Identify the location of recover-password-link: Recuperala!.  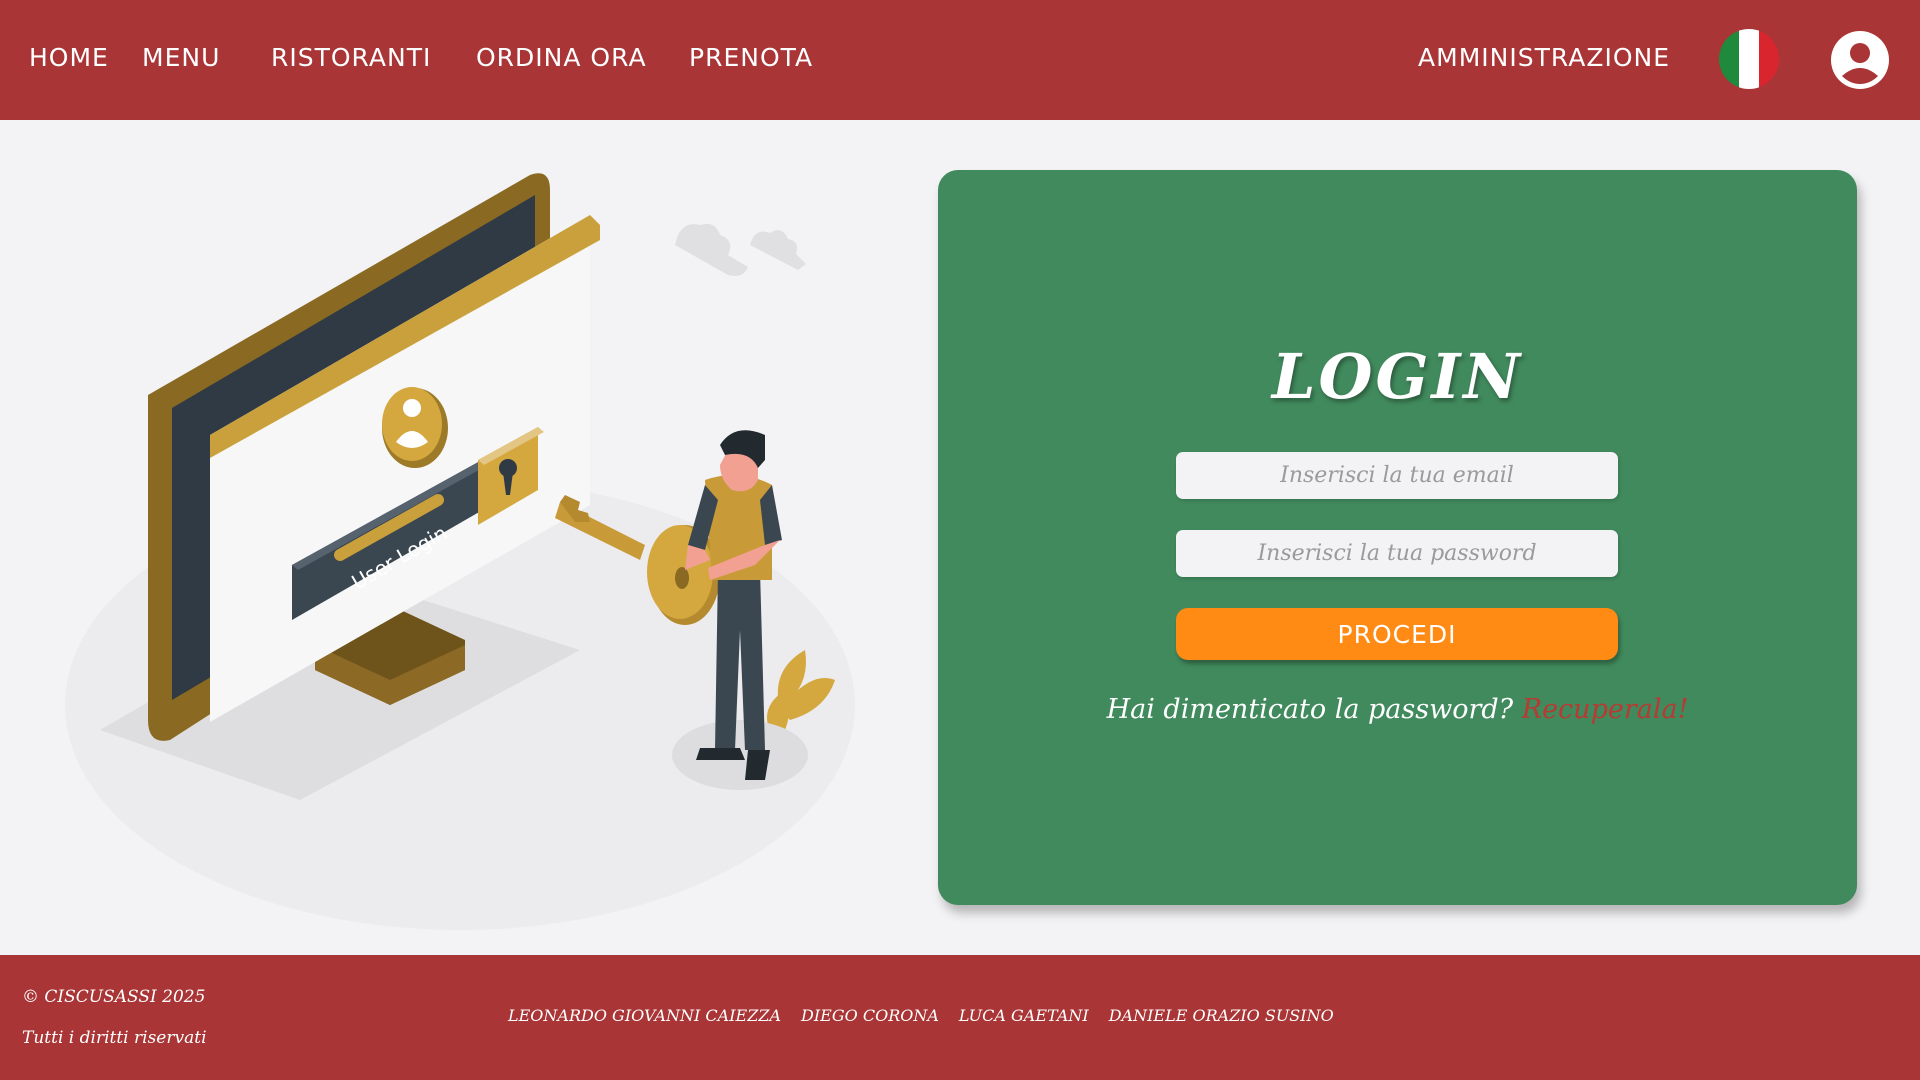
(1605, 709).